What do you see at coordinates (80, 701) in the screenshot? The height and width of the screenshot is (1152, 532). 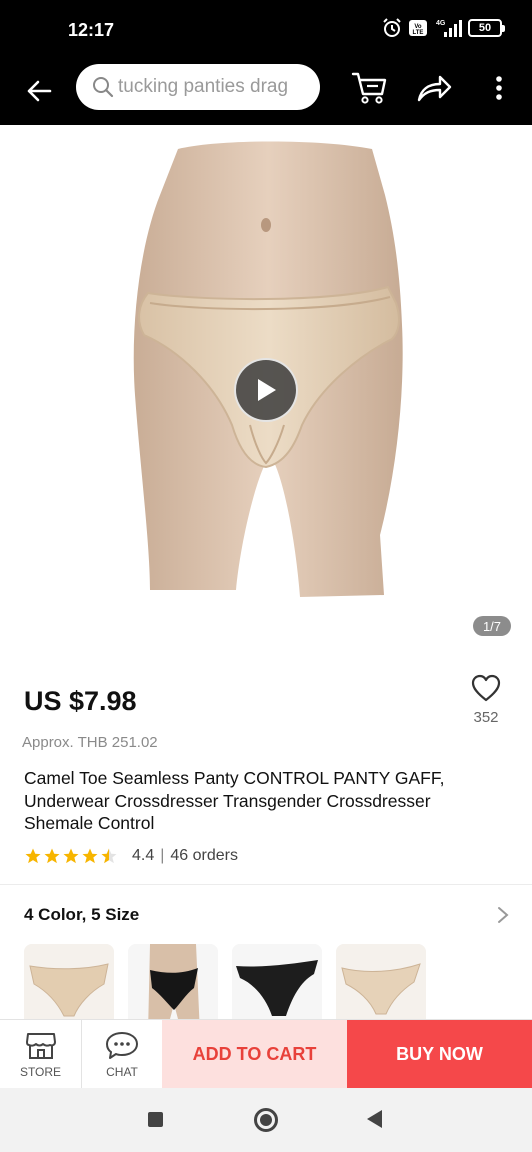 I see `product-price: US $7.98` at bounding box center [80, 701].